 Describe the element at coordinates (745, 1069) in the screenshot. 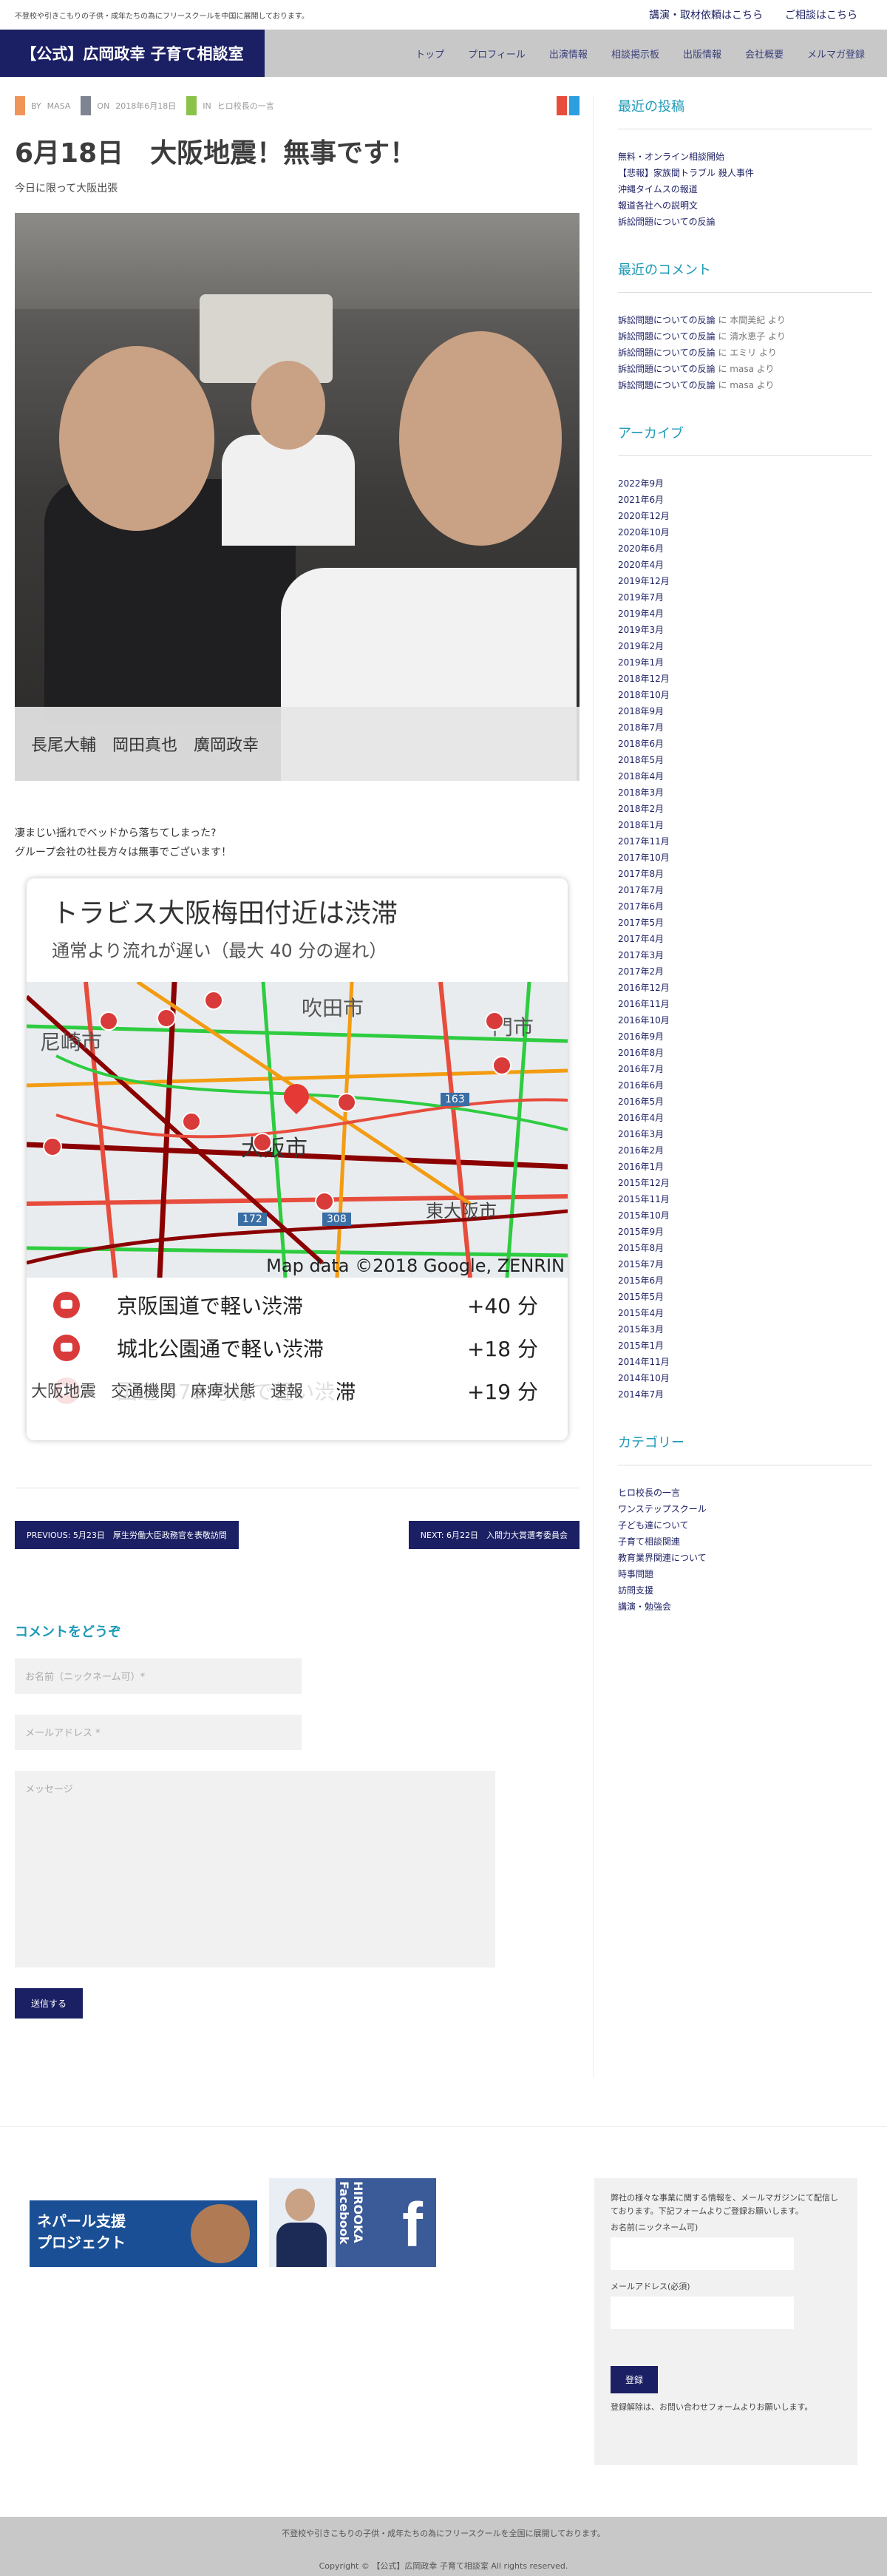

I see `archive-link: 2016年7月` at that location.